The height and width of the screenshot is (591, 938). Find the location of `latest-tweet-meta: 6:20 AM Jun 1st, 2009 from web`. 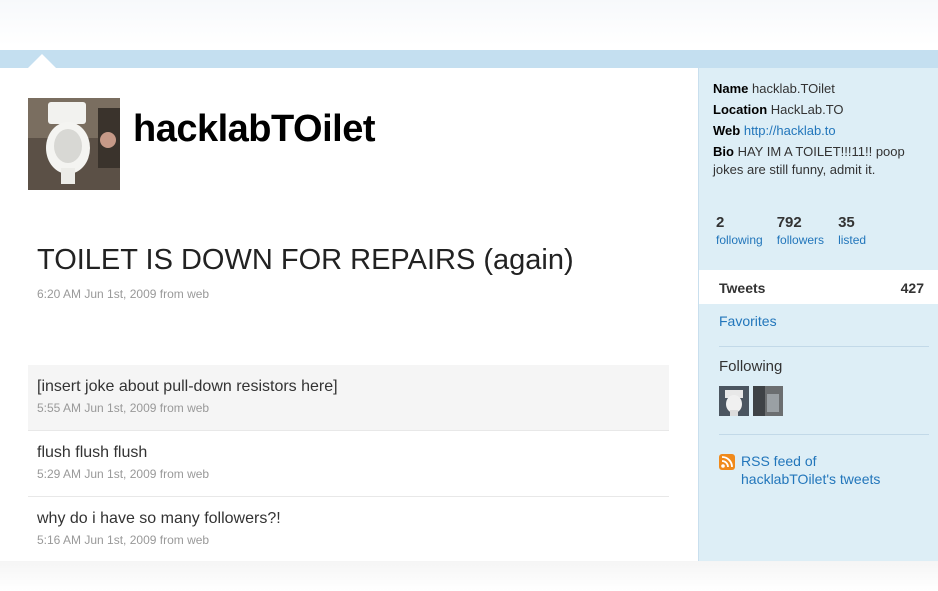

latest-tweet-meta: 6:20 AM Jun 1st, 2009 from web is located at coordinates (347, 294).